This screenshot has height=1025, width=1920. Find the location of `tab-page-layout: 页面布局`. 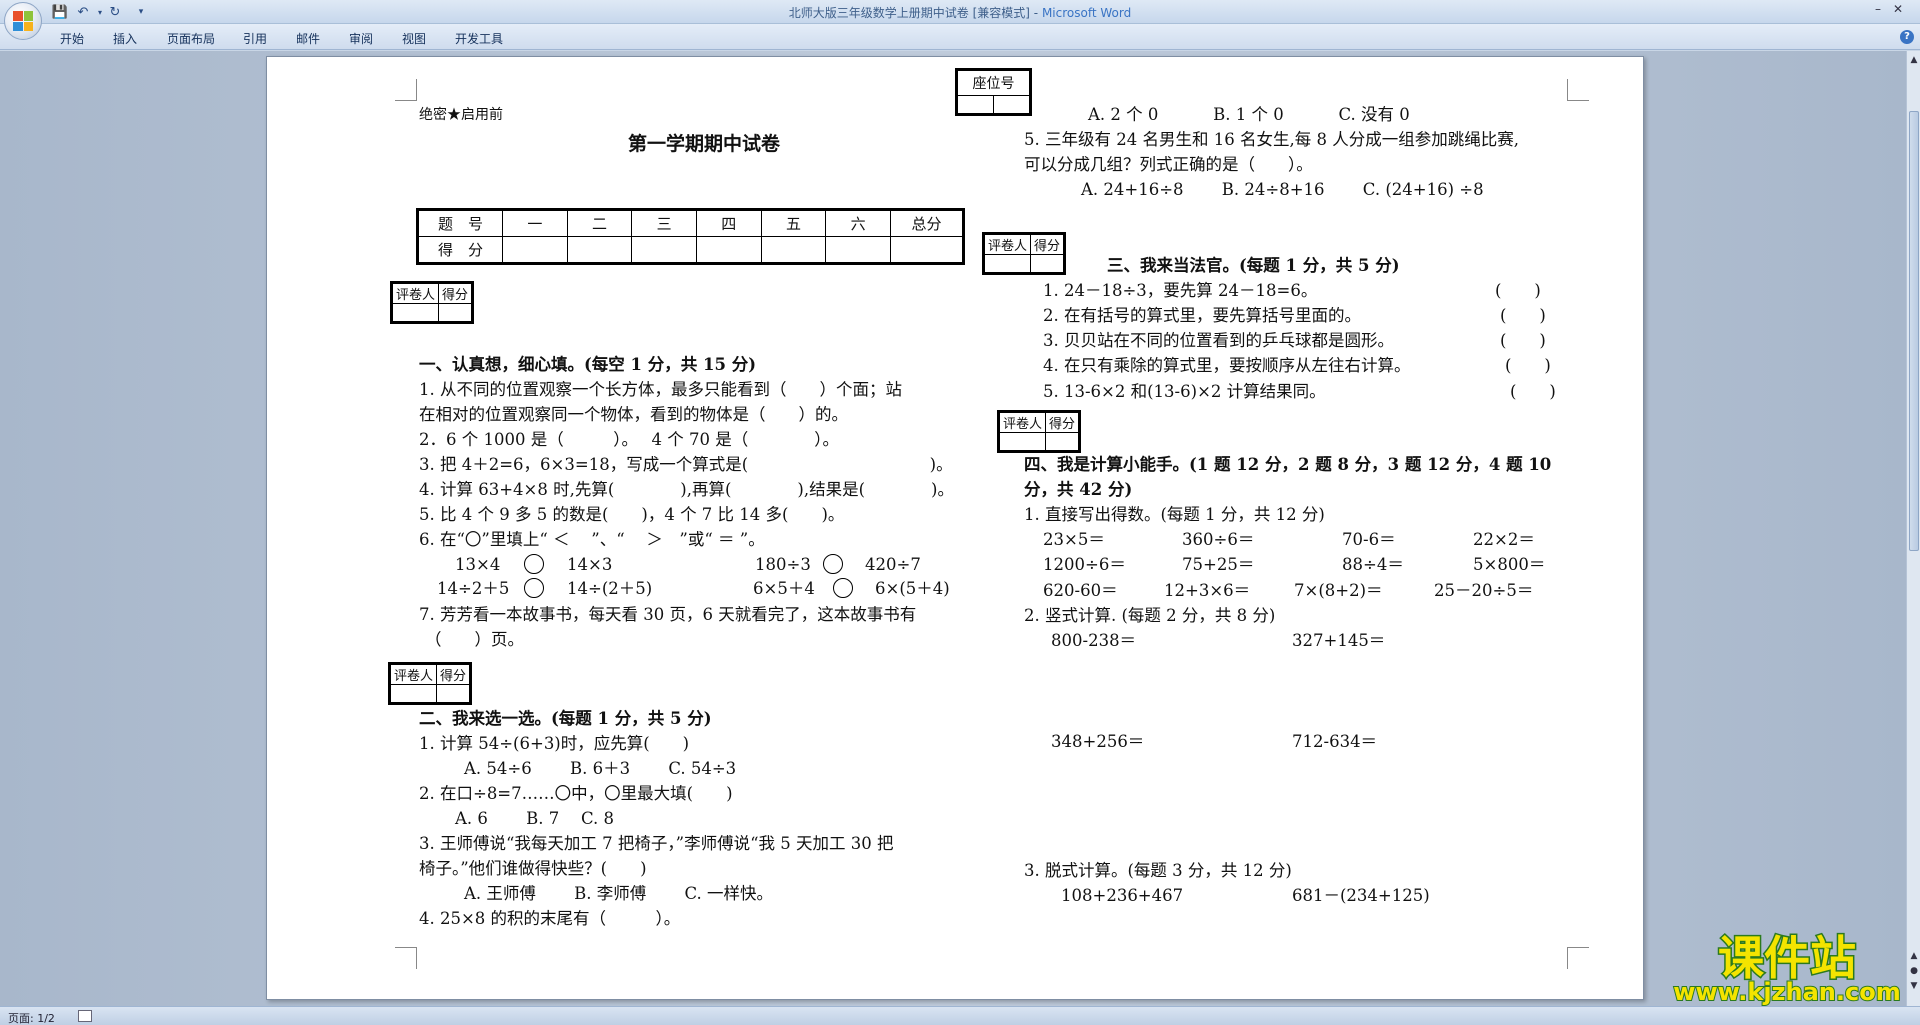

tab-page-layout: 页面布局 is located at coordinates (191, 38).